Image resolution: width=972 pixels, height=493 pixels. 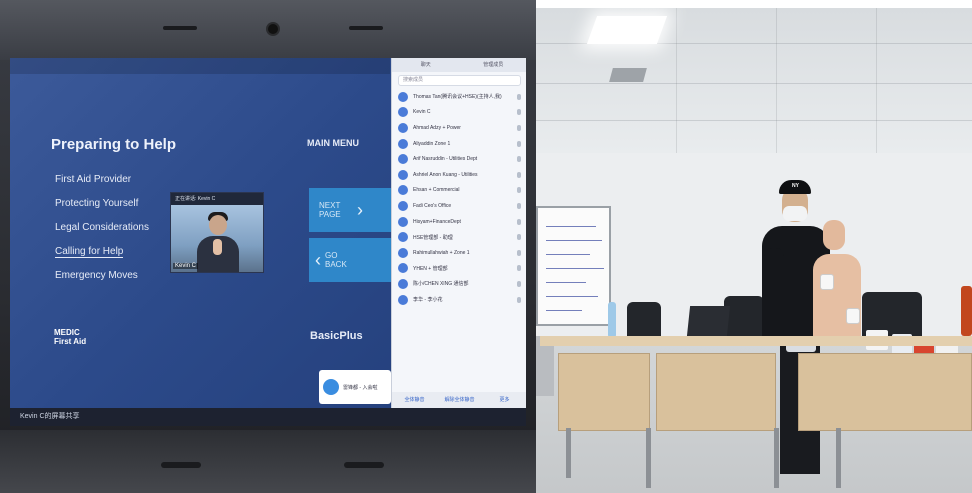 I want to click on participant-name: Thomas Tan(腾讯会议+HSE)(主持人,我), so click(x=457, y=97).